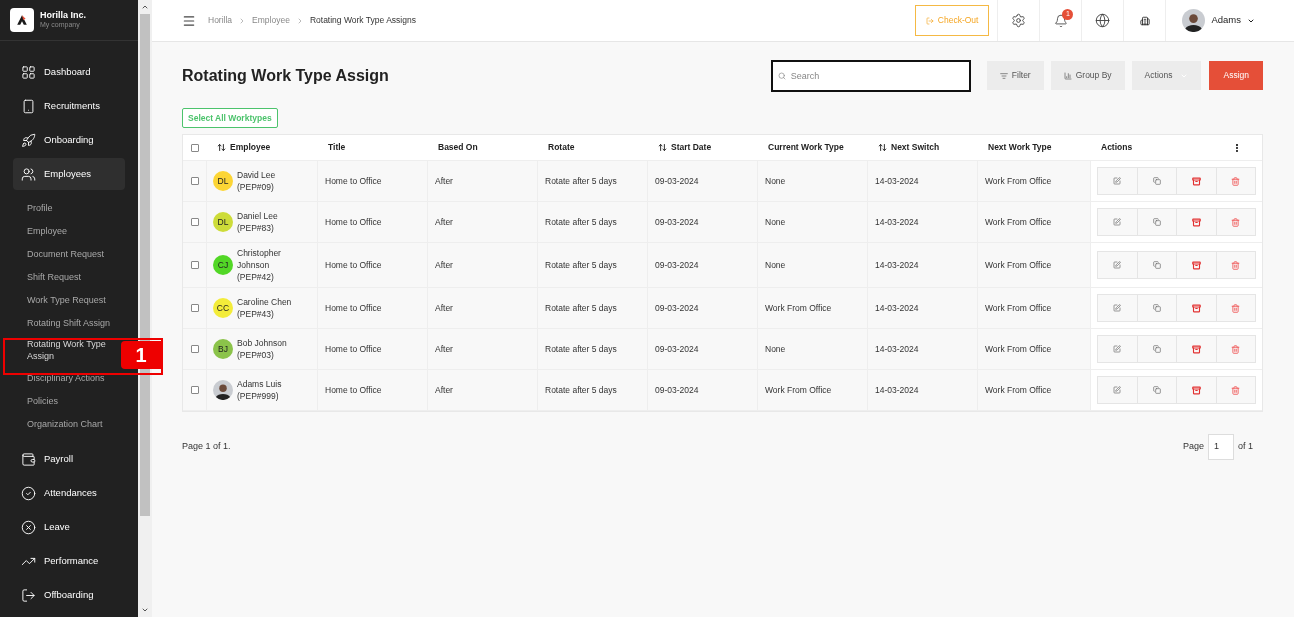  What do you see at coordinates (69, 561) in the screenshot?
I see `sidebar-item: Performance` at bounding box center [69, 561].